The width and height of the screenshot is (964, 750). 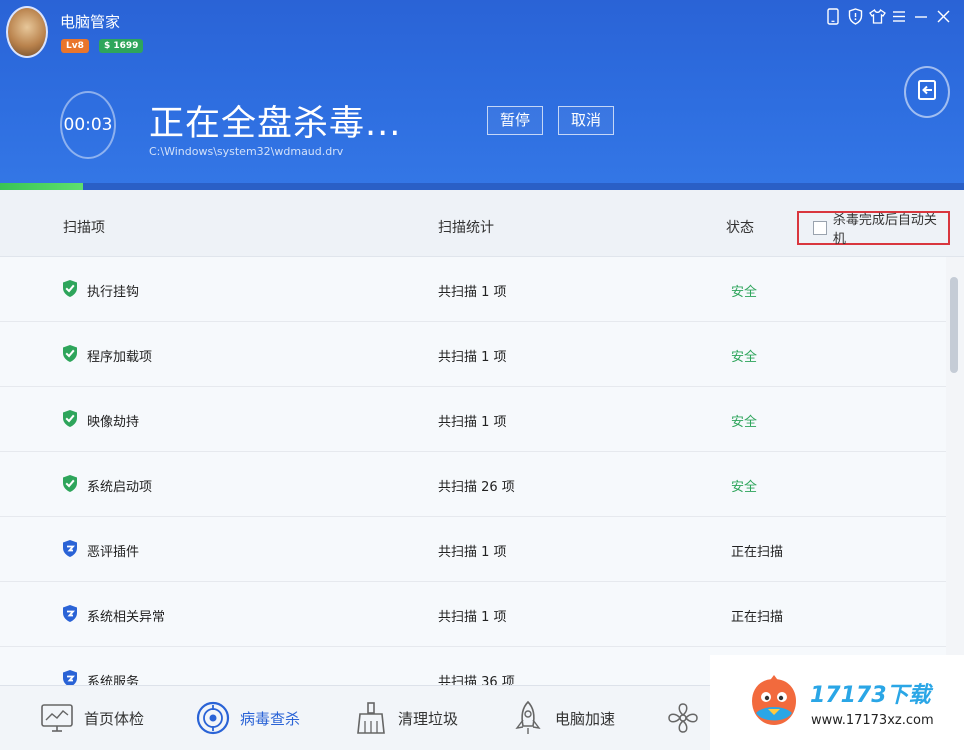 I want to click on scan-item-name: 执行挂钩, so click(x=113, y=292).